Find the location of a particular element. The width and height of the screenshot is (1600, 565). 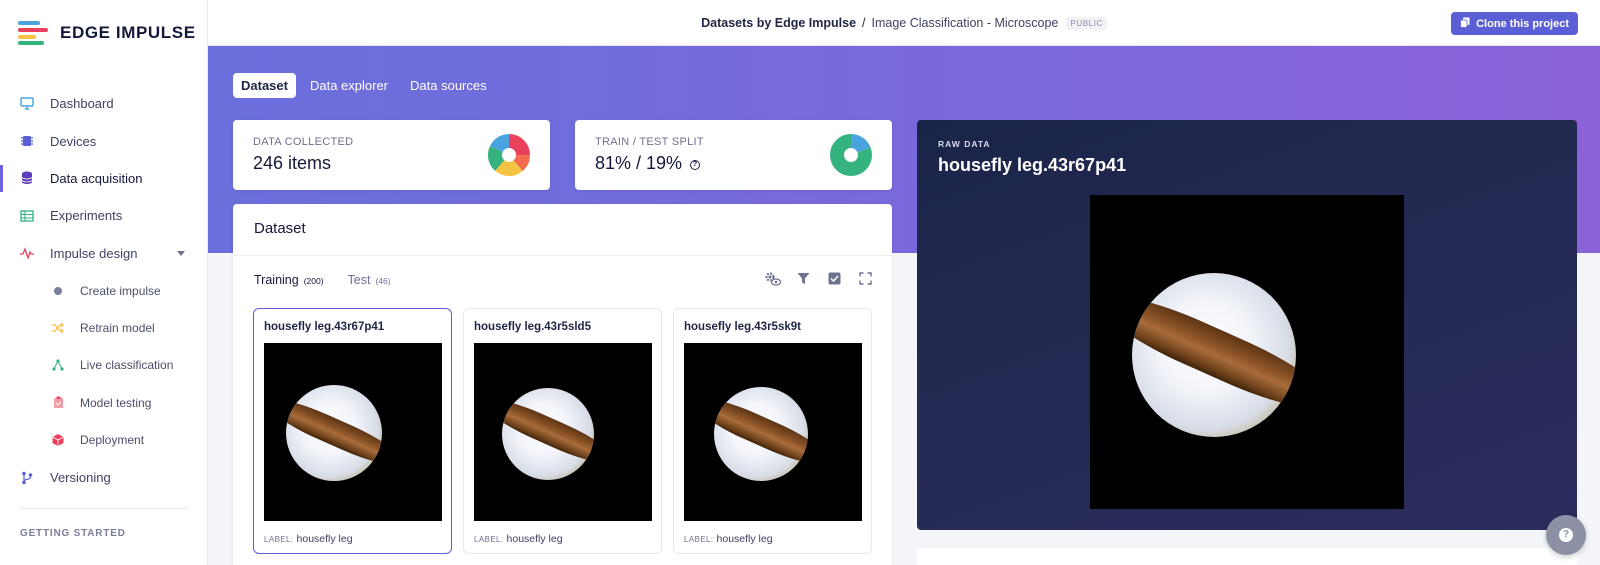

sidebar-item-label: Versioning is located at coordinates (80, 478).